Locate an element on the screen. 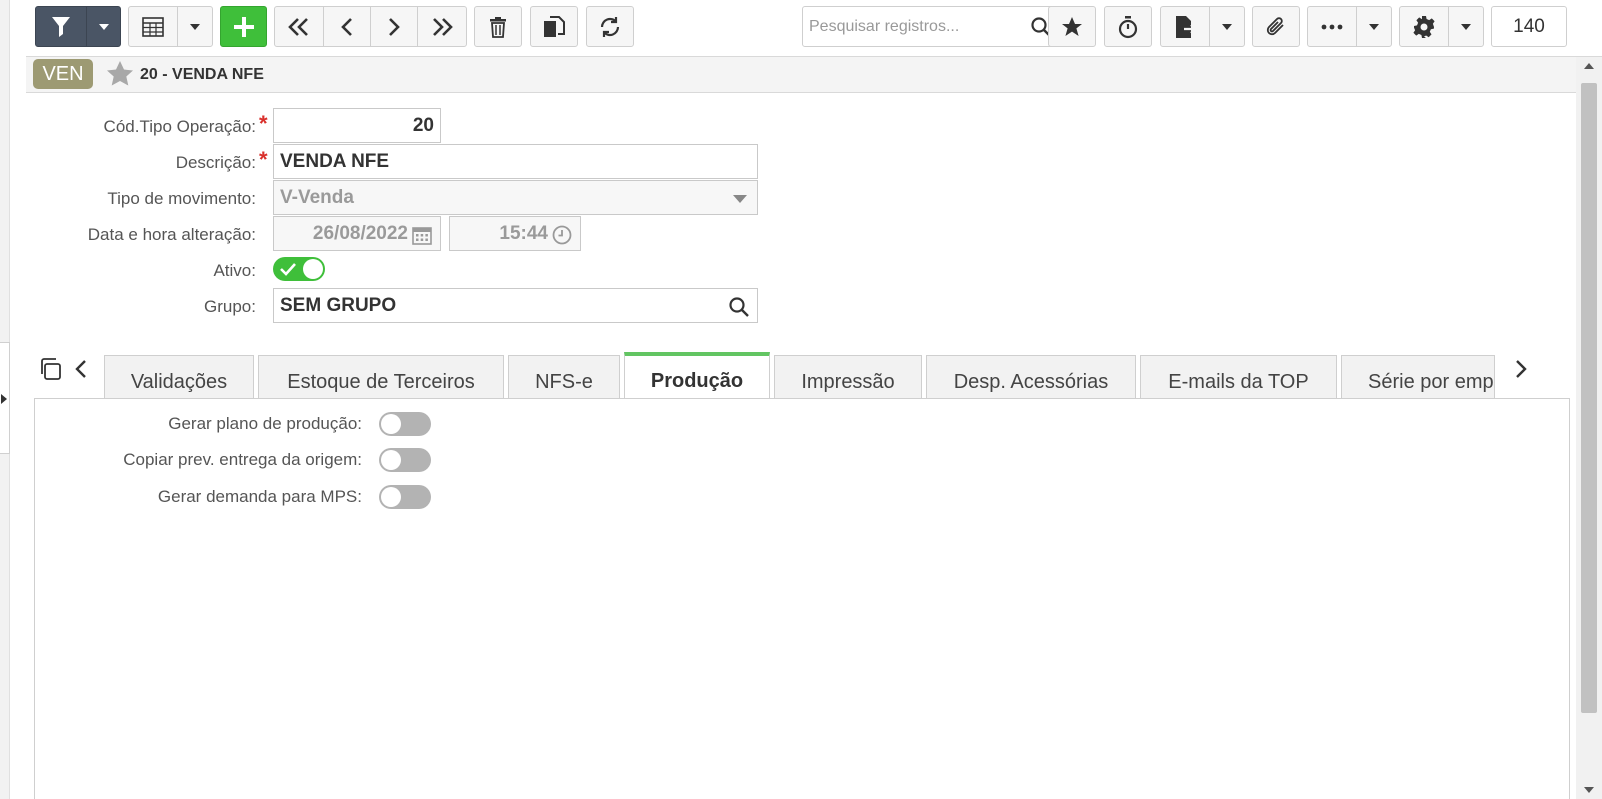 The height and width of the screenshot is (799, 1602). export-dropdown-button is located at coordinates (1227, 26).